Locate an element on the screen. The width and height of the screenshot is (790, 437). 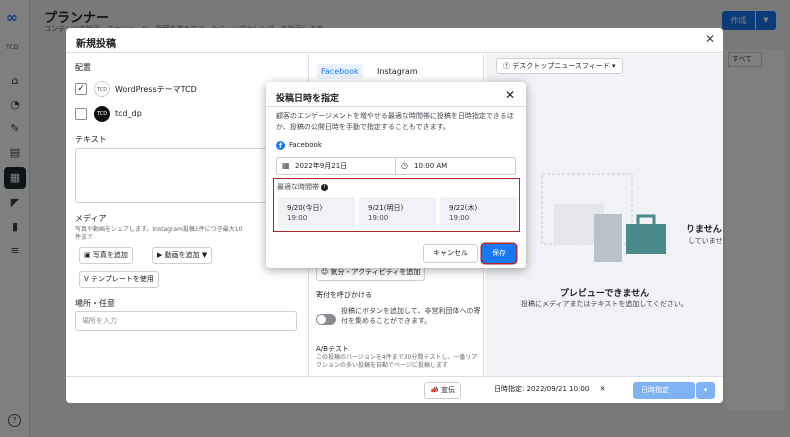
text-label: テキスト is located at coordinates (91, 139).